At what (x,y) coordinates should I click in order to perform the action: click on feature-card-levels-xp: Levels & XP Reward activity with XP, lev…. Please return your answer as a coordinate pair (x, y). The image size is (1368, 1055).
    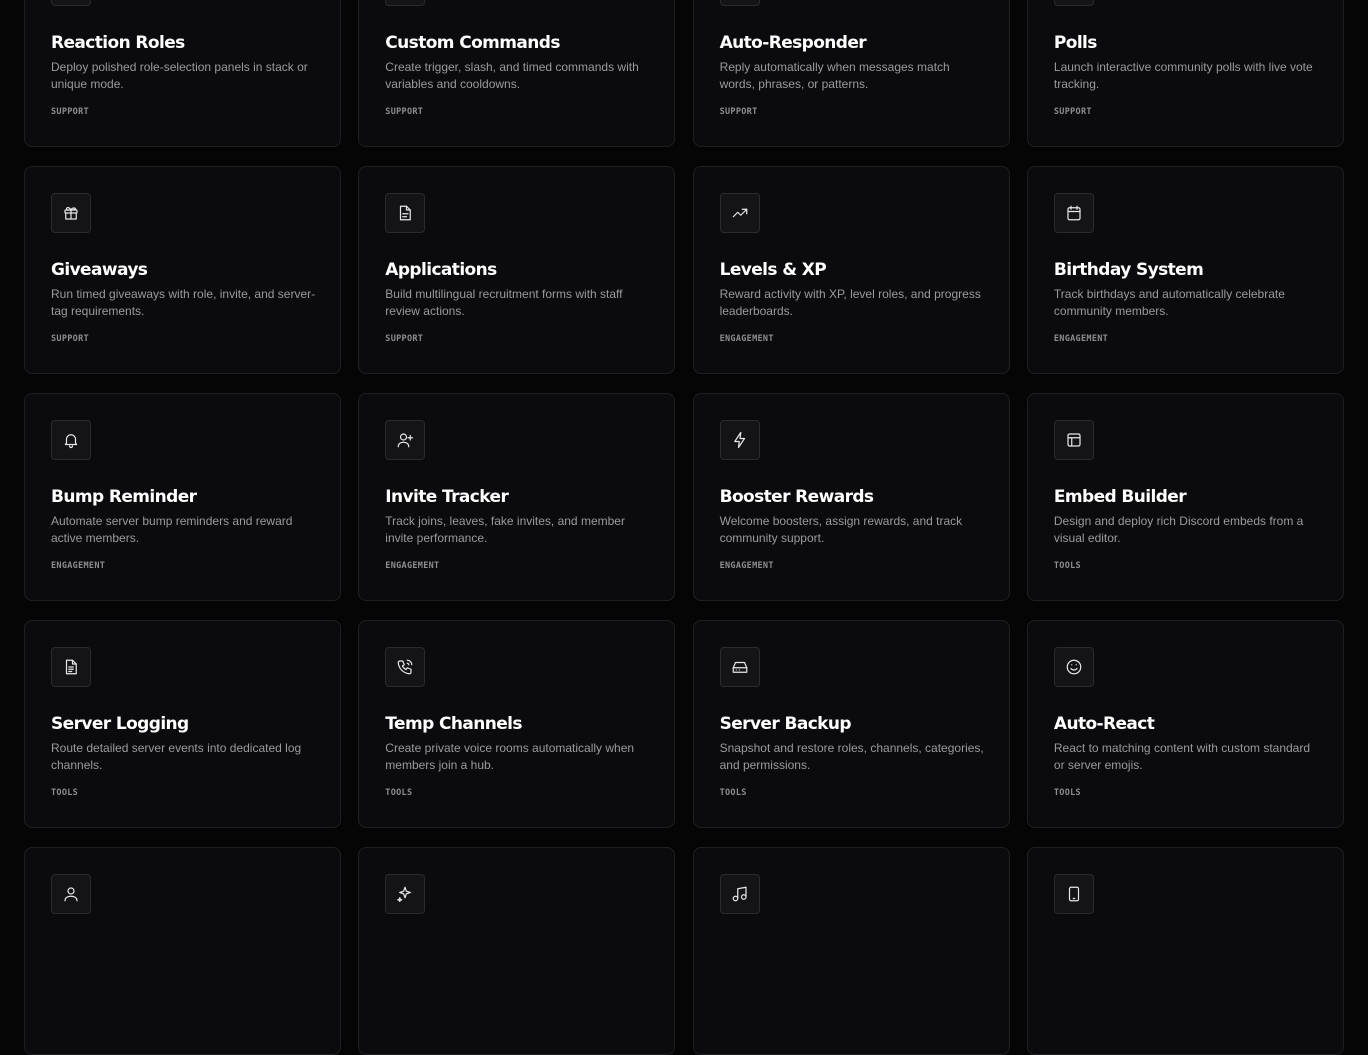
    Looking at the image, I should click on (851, 270).